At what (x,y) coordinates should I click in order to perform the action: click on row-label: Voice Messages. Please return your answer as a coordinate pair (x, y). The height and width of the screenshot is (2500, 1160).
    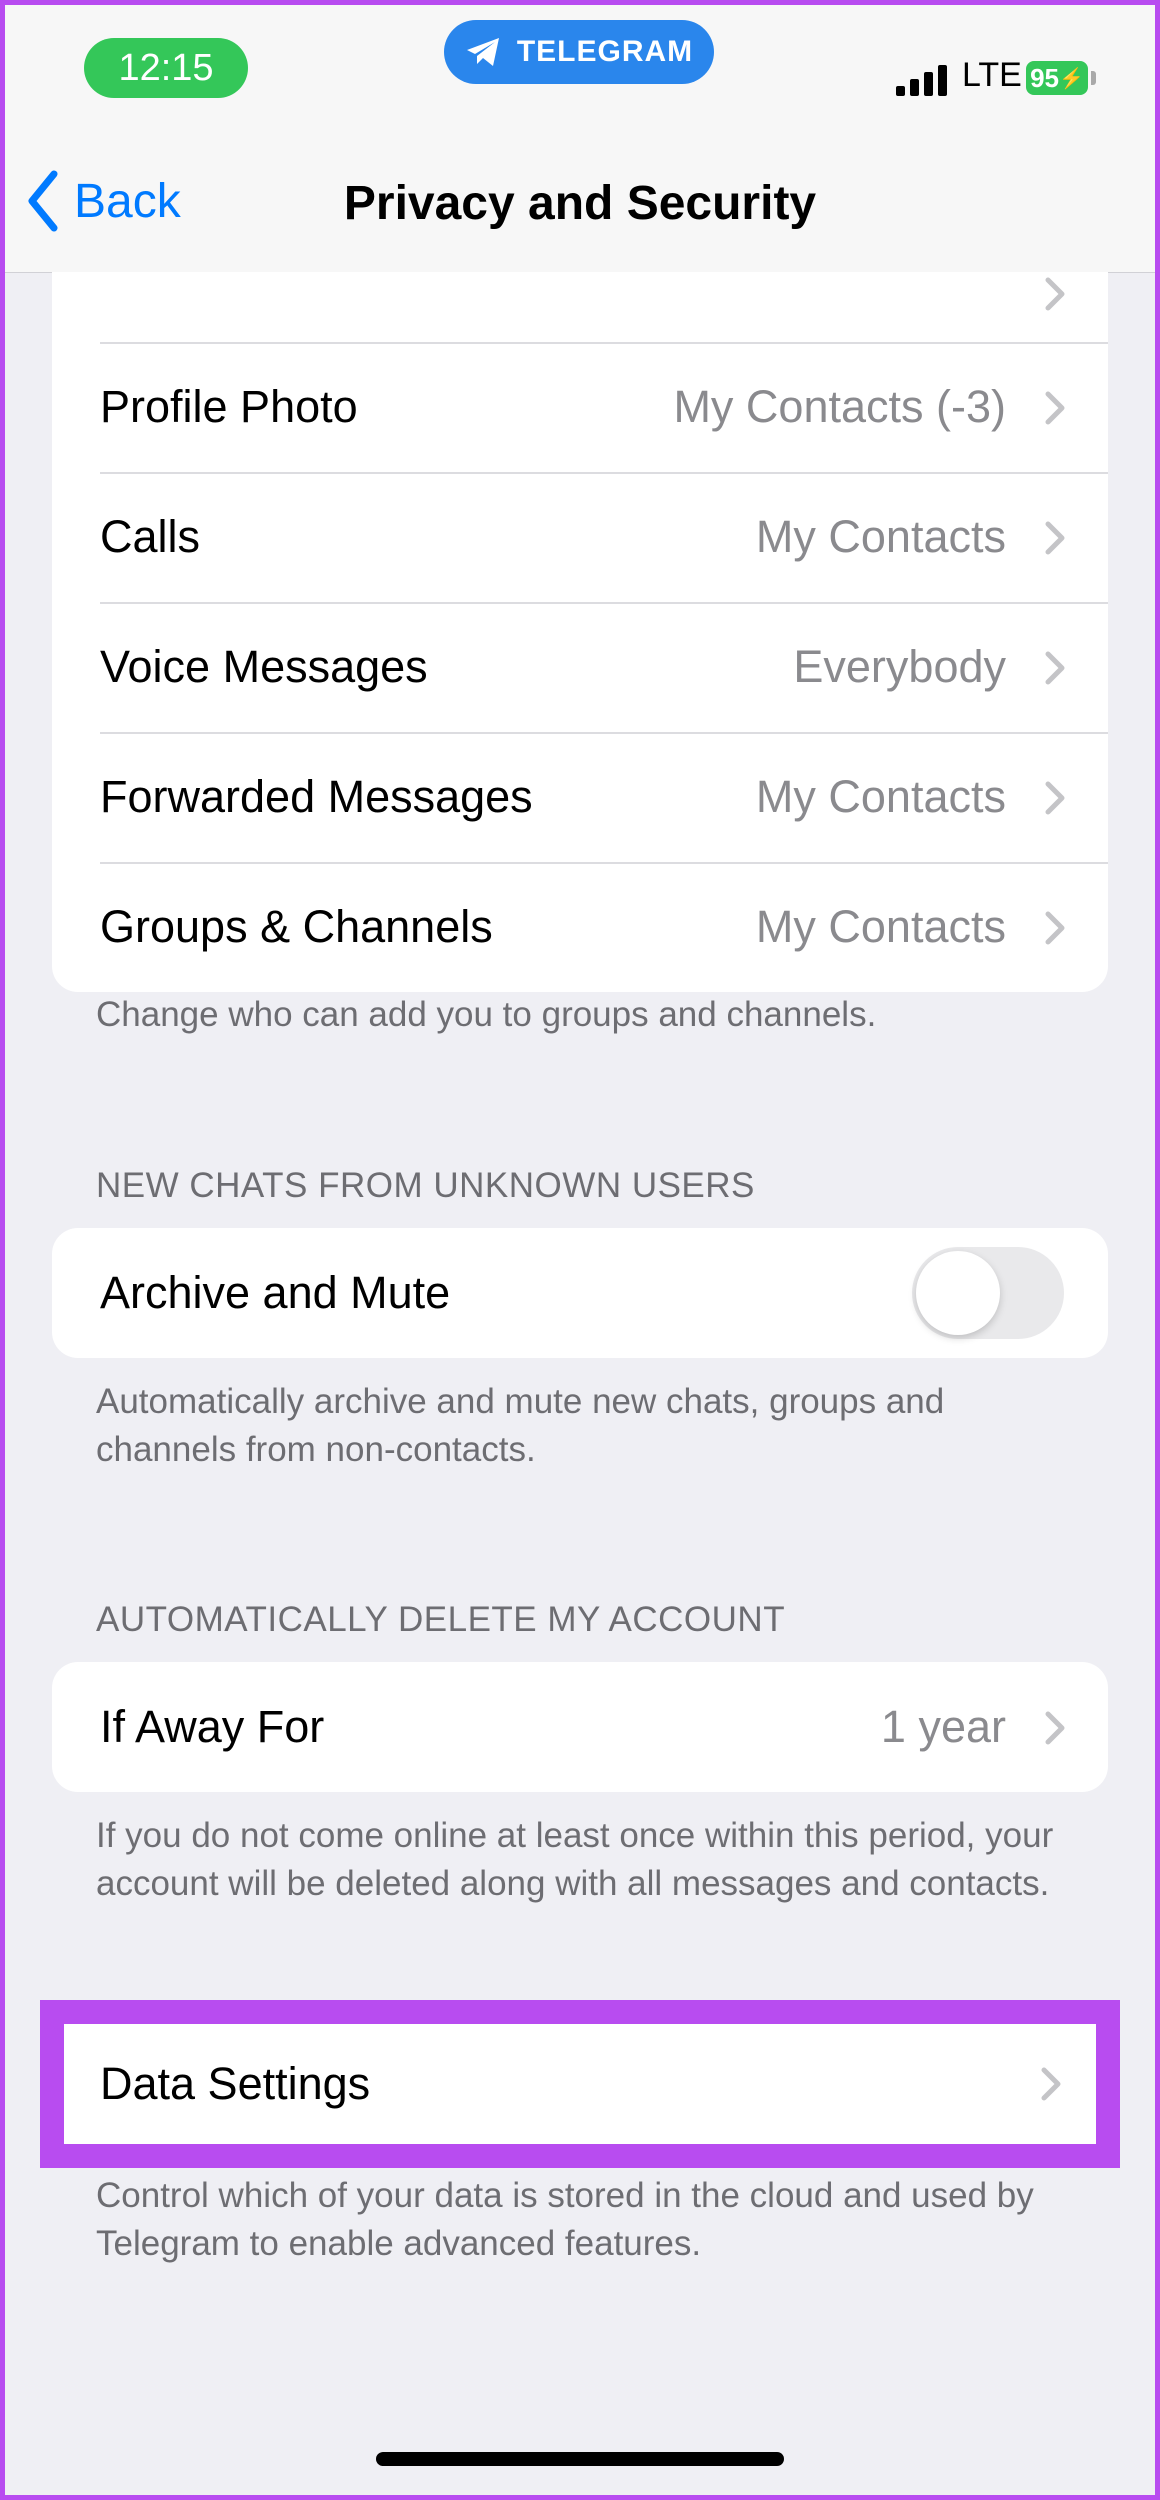
    Looking at the image, I should click on (264, 666).